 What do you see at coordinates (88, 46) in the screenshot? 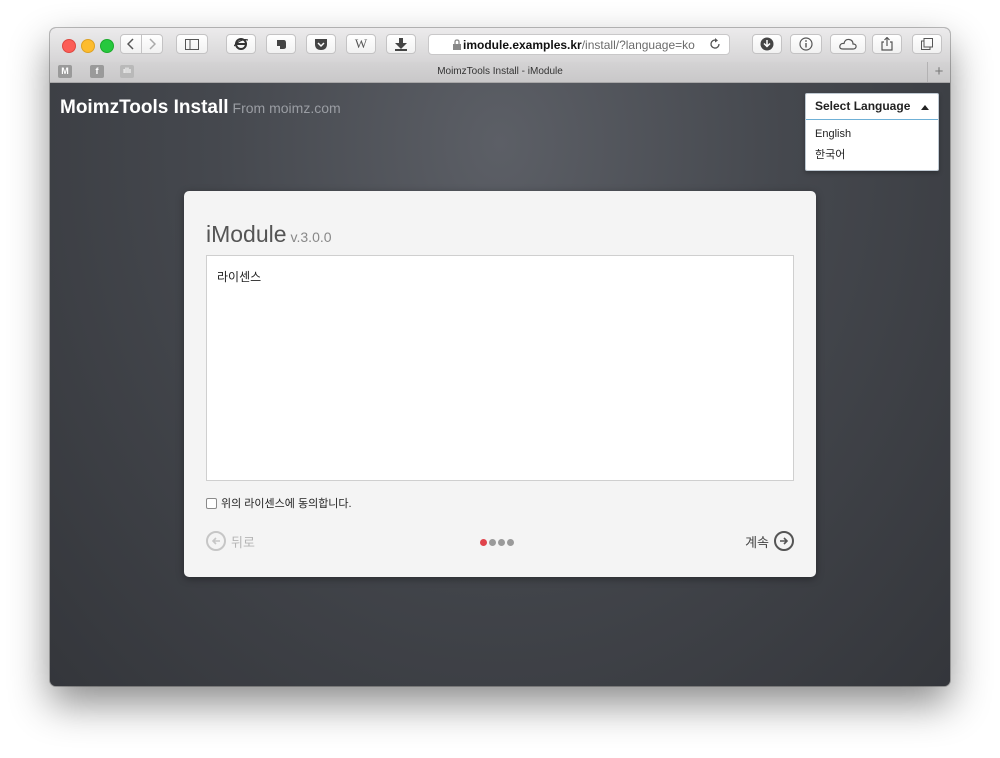
I see `minimize-window-button` at bounding box center [88, 46].